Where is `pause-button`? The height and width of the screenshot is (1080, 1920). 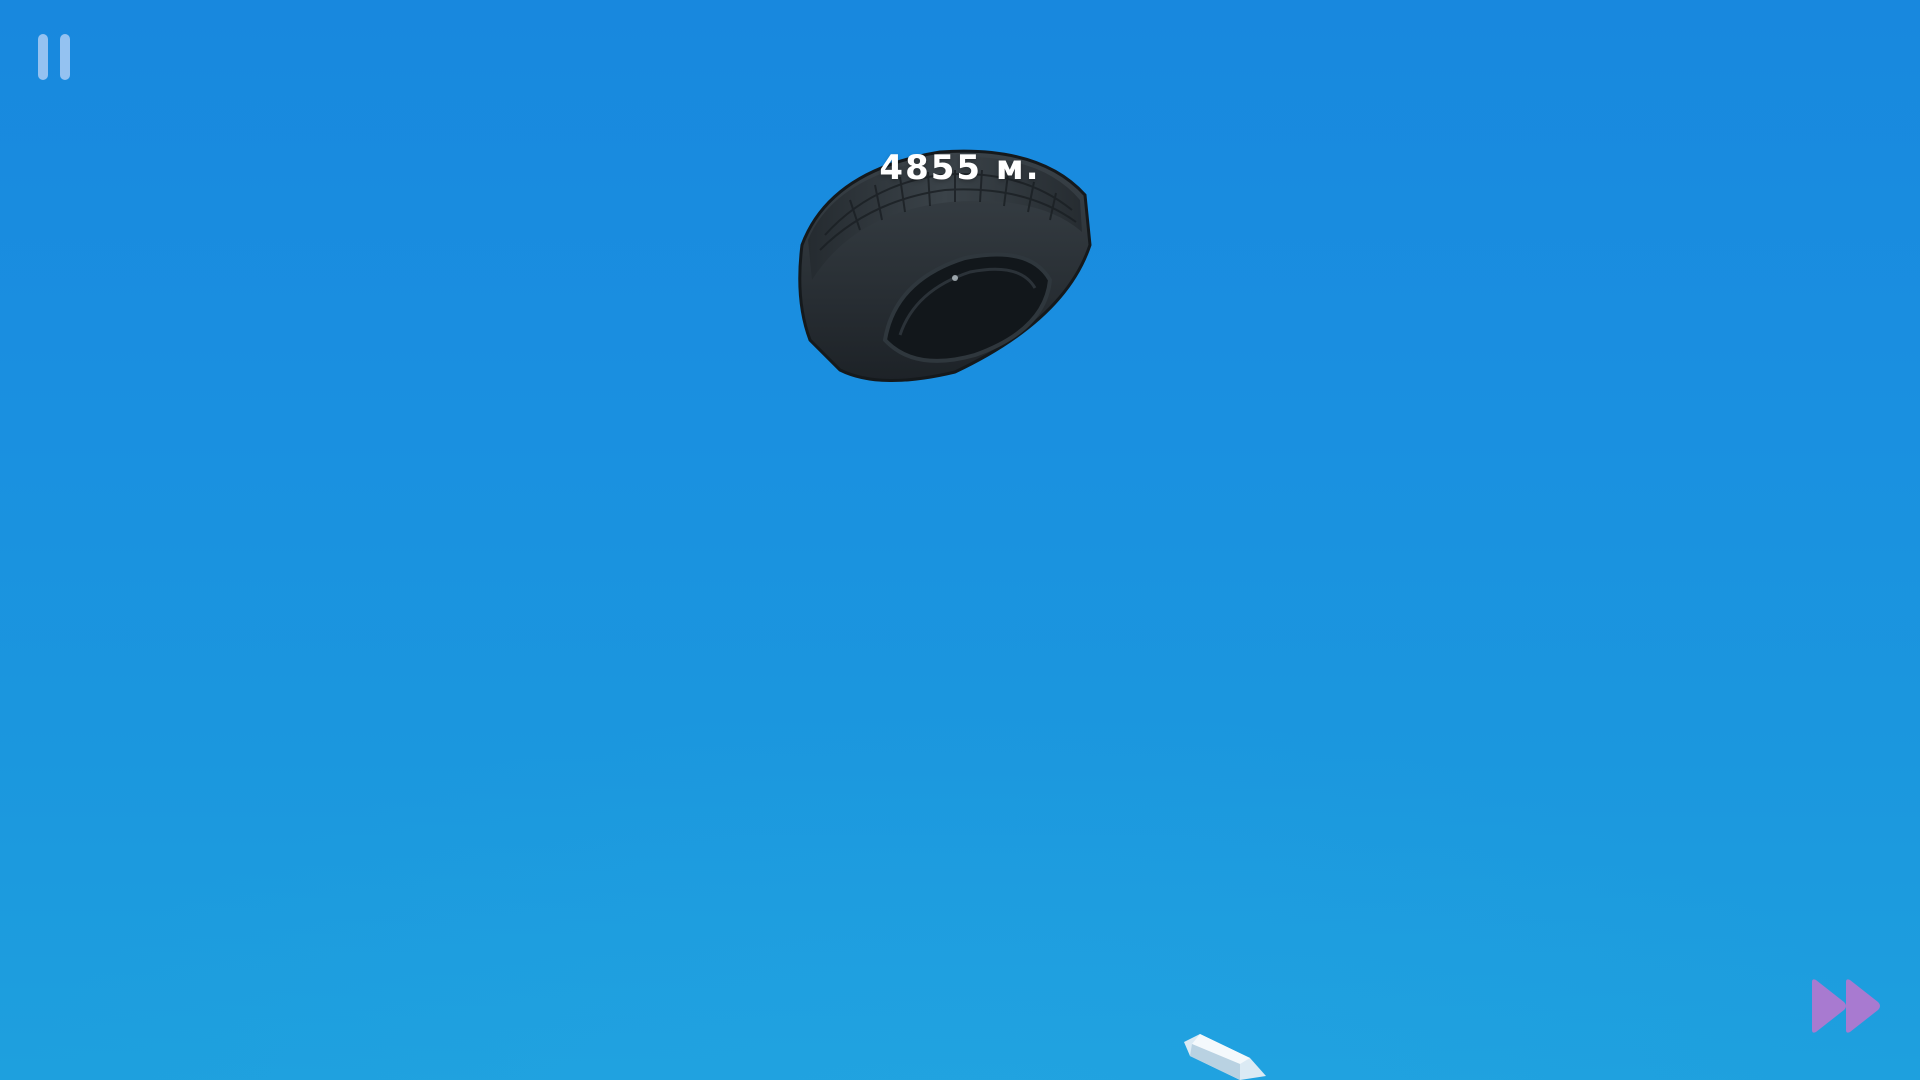
pause-button is located at coordinates (58, 58).